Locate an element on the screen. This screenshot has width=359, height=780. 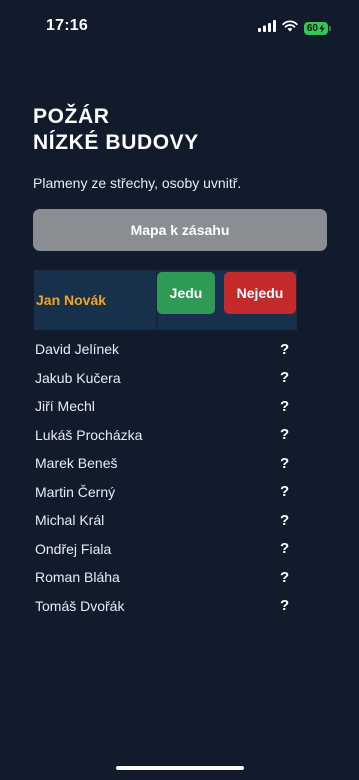
charging-bolt-icon is located at coordinates (322, 28).